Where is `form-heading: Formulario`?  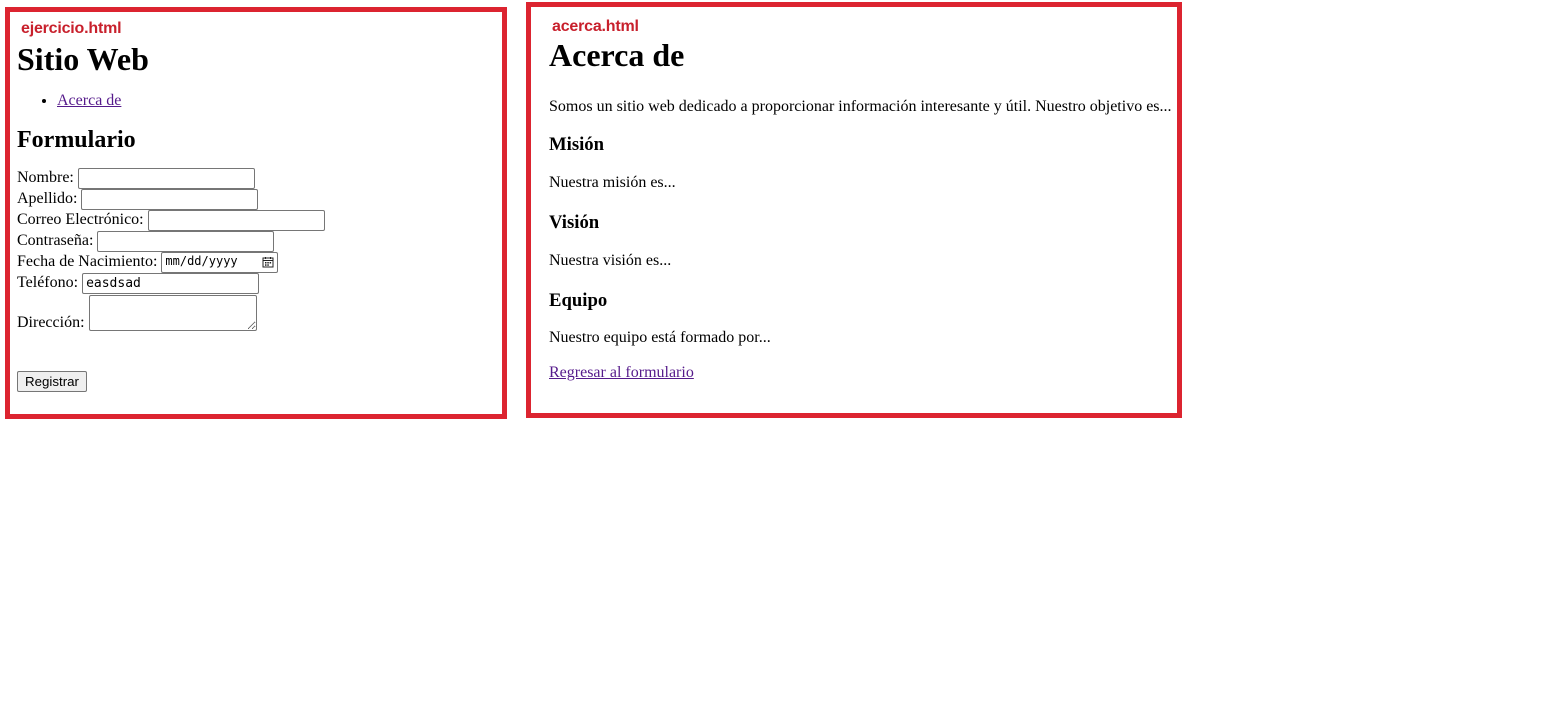
form-heading: Formulario is located at coordinates (76, 140).